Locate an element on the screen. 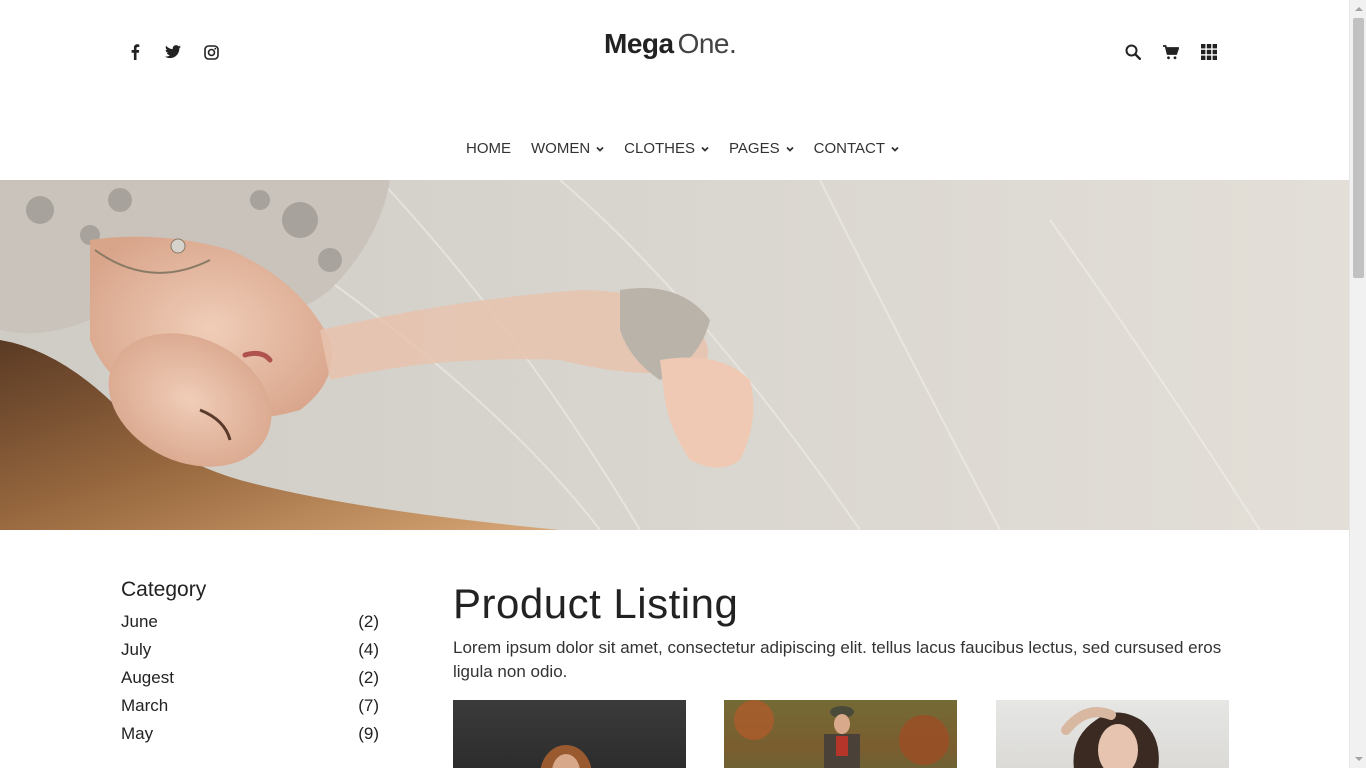  nav-home-label: HOME is located at coordinates (488, 148).